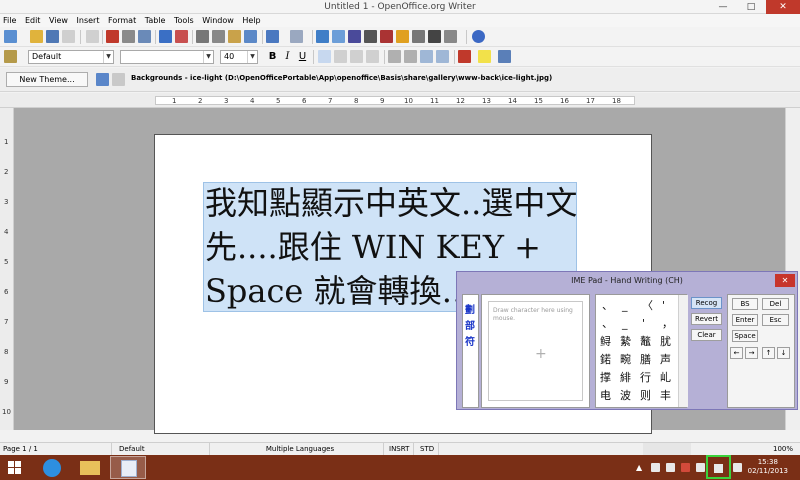 This screenshot has width=800, height=480. What do you see at coordinates (736, 353) in the screenshot?
I see `arrow-left-button: ←` at bounding box center [736, 353].